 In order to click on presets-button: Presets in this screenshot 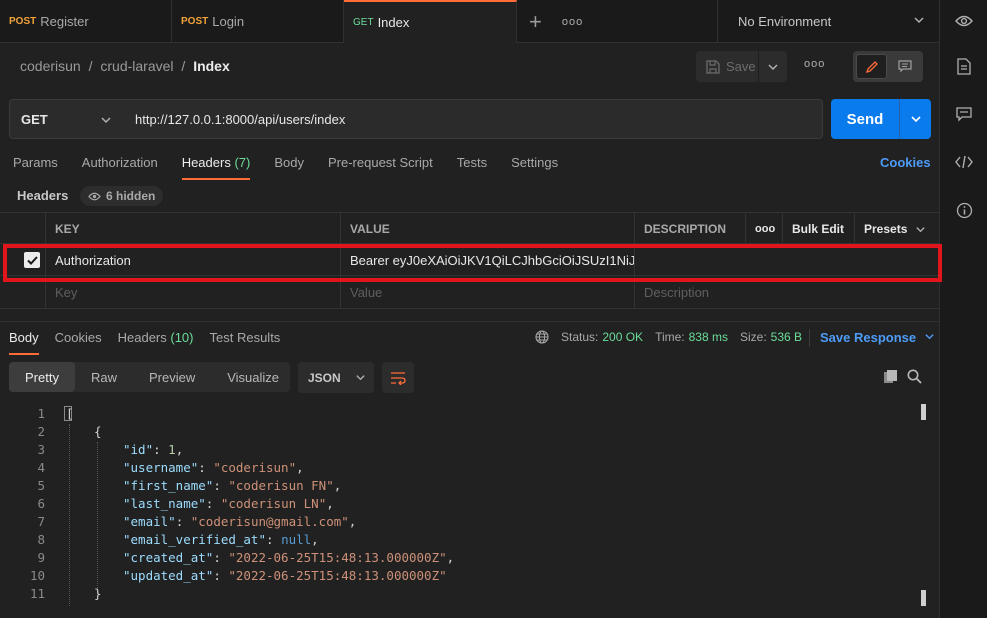, I will do `click(896, 229)`.